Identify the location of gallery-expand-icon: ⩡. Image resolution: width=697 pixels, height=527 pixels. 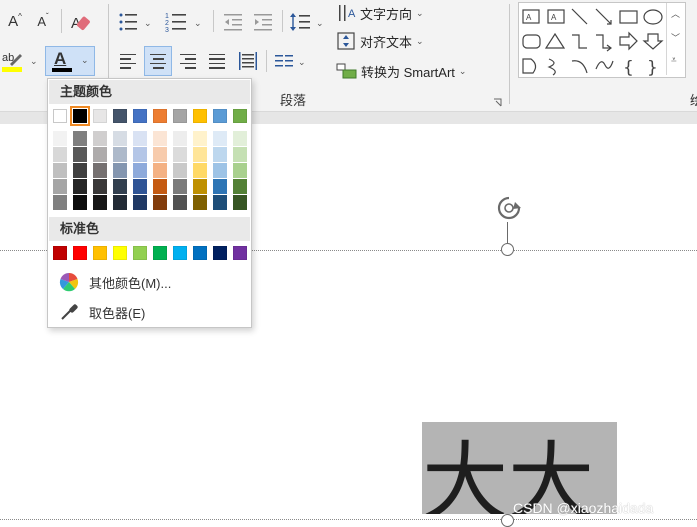
(674, 60).